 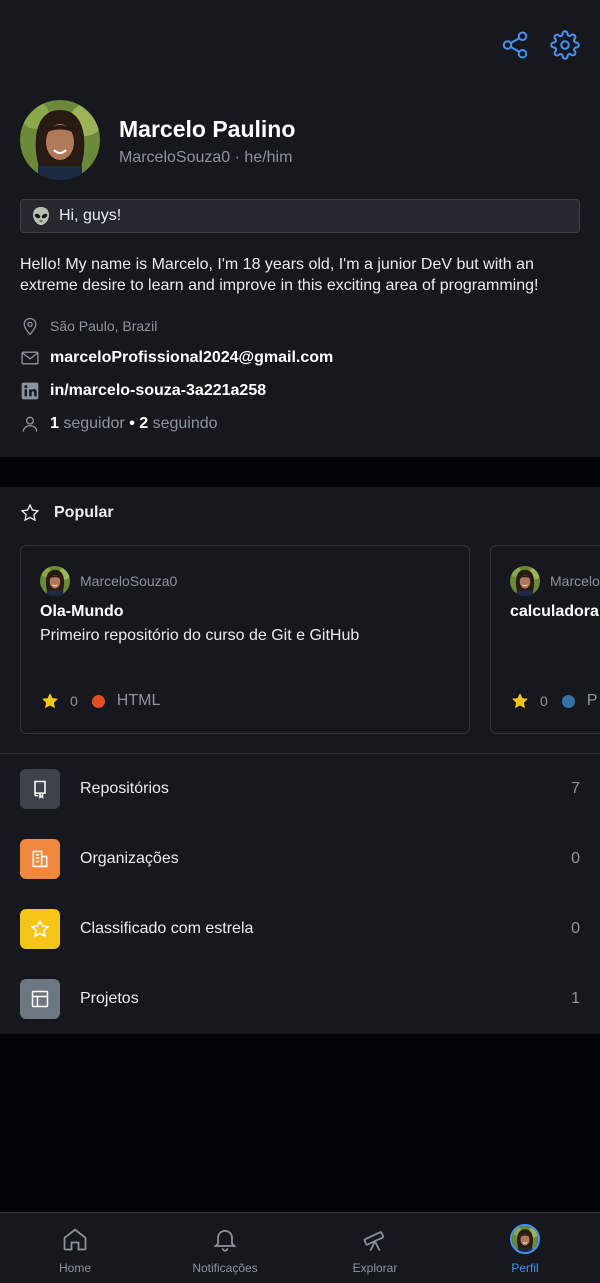 I want to click on menu-item-organizations: Organizações 0, so click(x=300, y=859).